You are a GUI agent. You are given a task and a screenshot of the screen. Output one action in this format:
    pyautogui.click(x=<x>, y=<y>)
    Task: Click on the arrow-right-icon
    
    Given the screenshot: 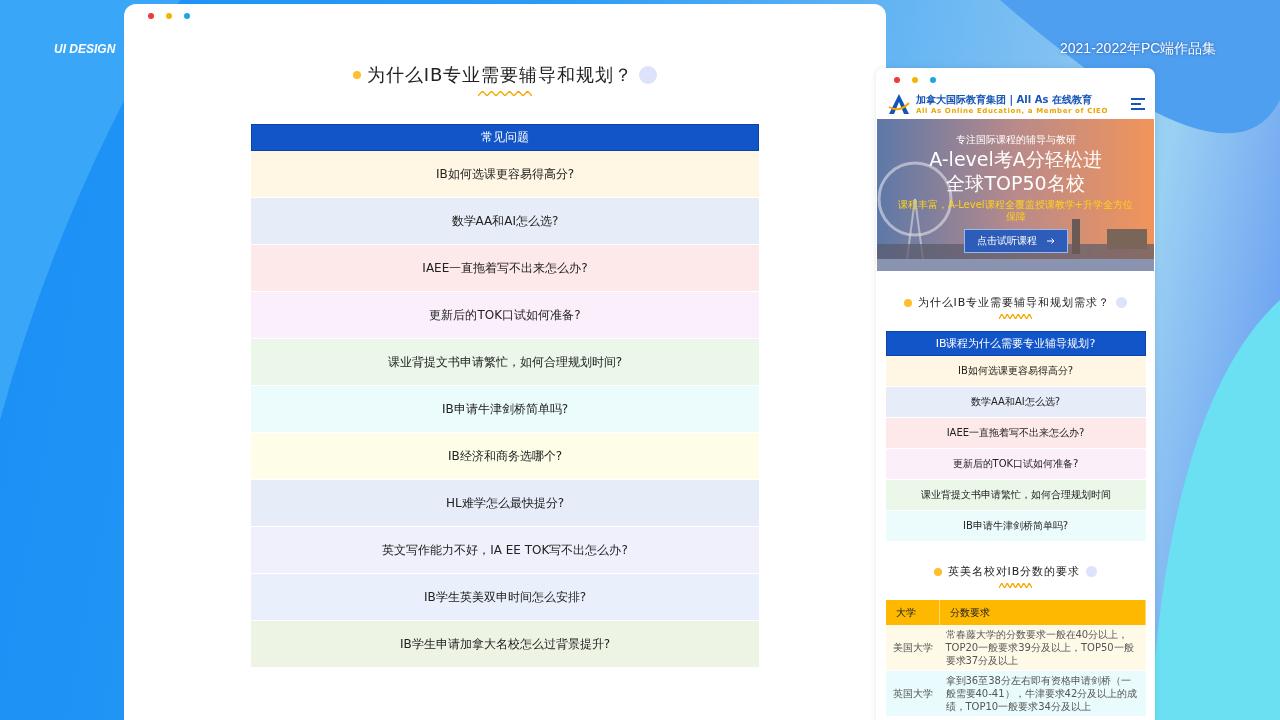 What is the action you would take?
    pyautogui.click(x=1050, y=240)
    